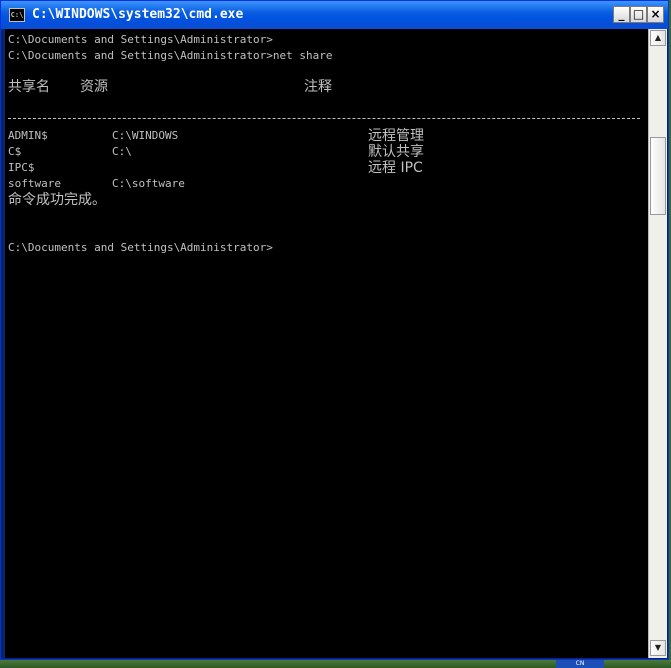 Image resolution: width=671 pixels, height=668 pixels. Describe the element at coordinates (57, 200) in the screenshot. I see `status-message: 命令成功完成。` at that location.